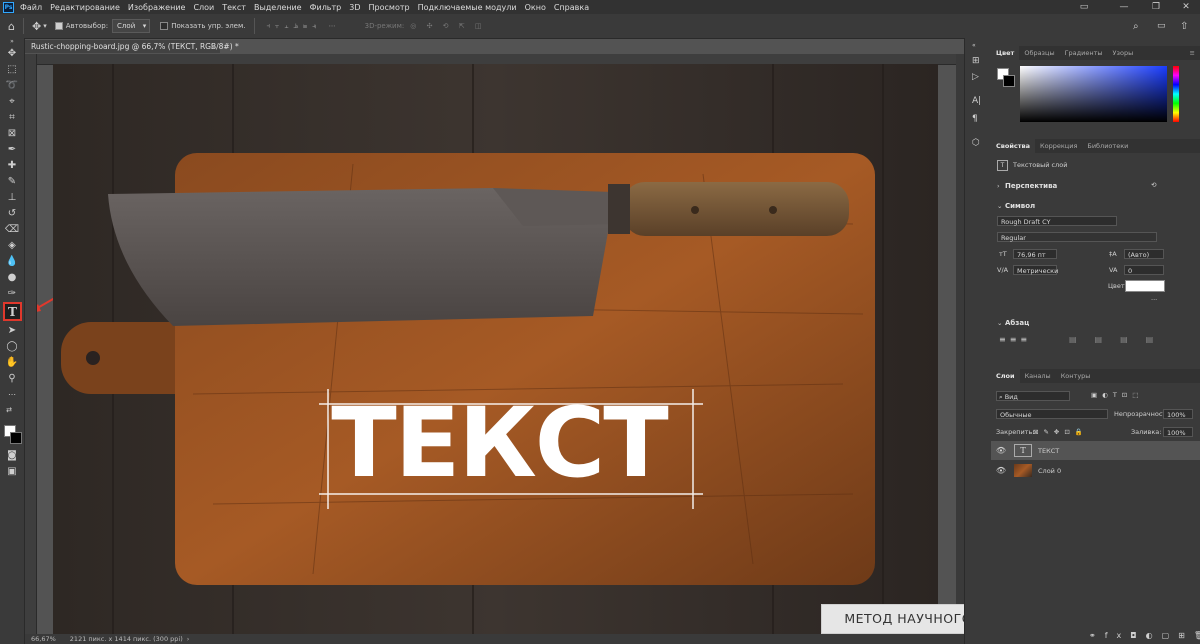 Image resolution: width=1200 pixels, height=644 pixels. I want to click on justify-buttons-icon: ▤▤▤▤, so click(1120, 339).